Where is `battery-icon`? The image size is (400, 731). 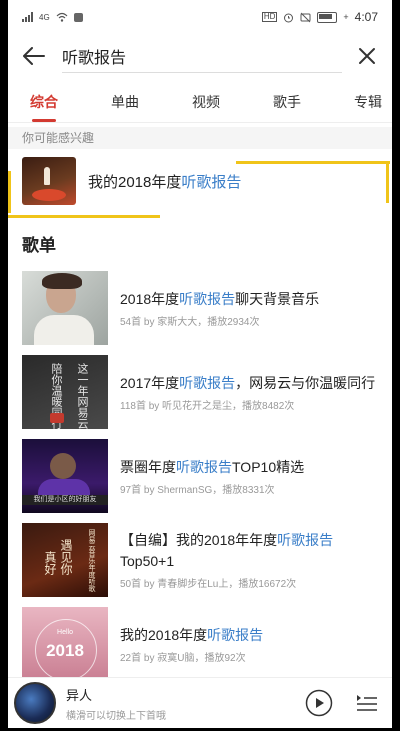 battery-icon is located at coordinates (327, 17).